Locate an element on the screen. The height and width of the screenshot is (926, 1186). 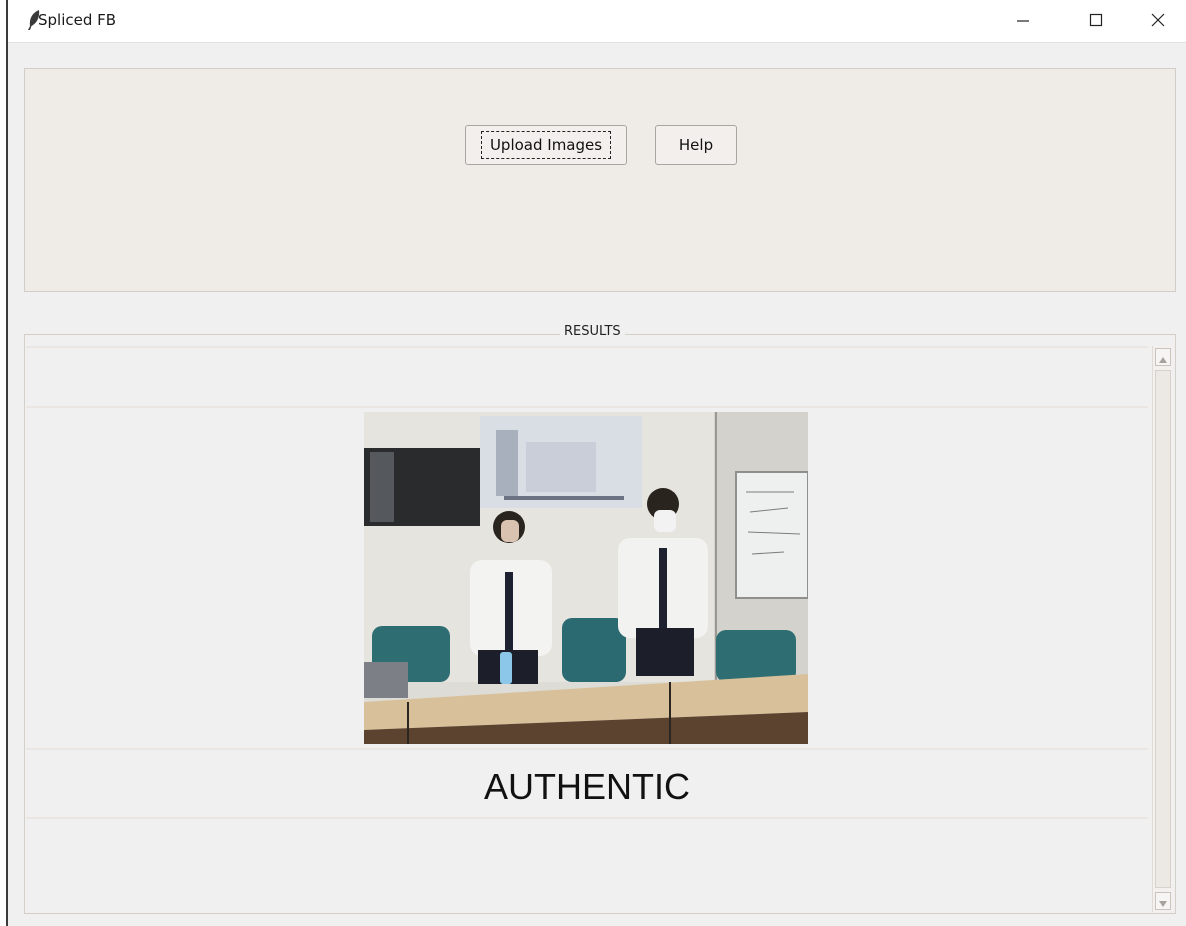
help-button: Help is located at coordinates (696, 145).